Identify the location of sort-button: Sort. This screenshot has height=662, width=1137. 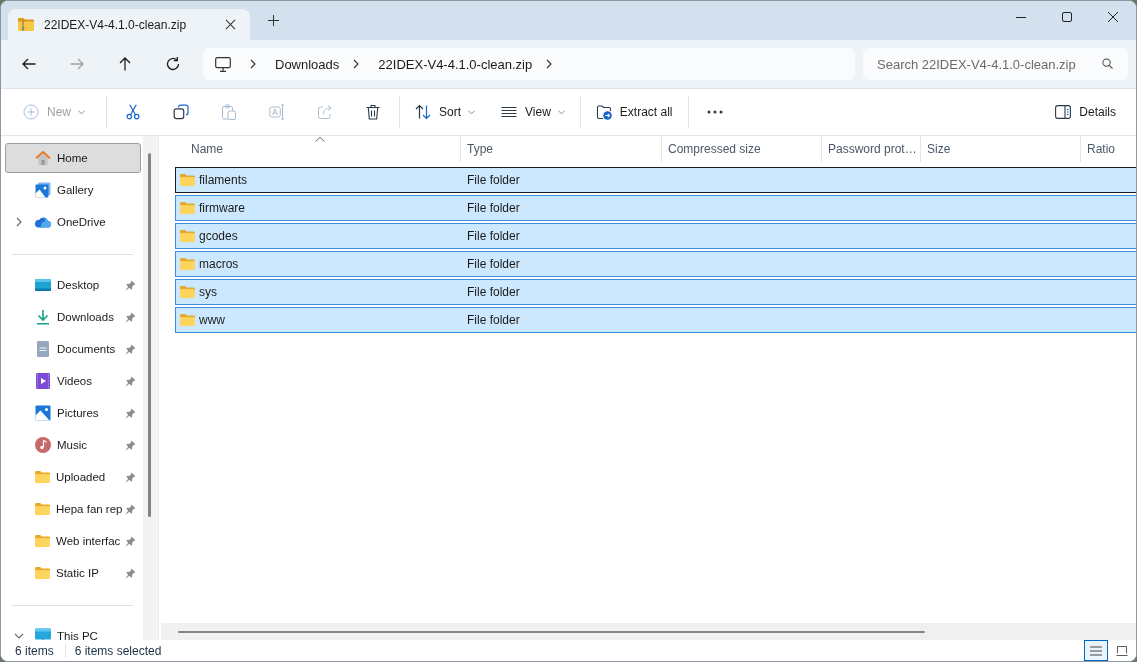
(445, 112).